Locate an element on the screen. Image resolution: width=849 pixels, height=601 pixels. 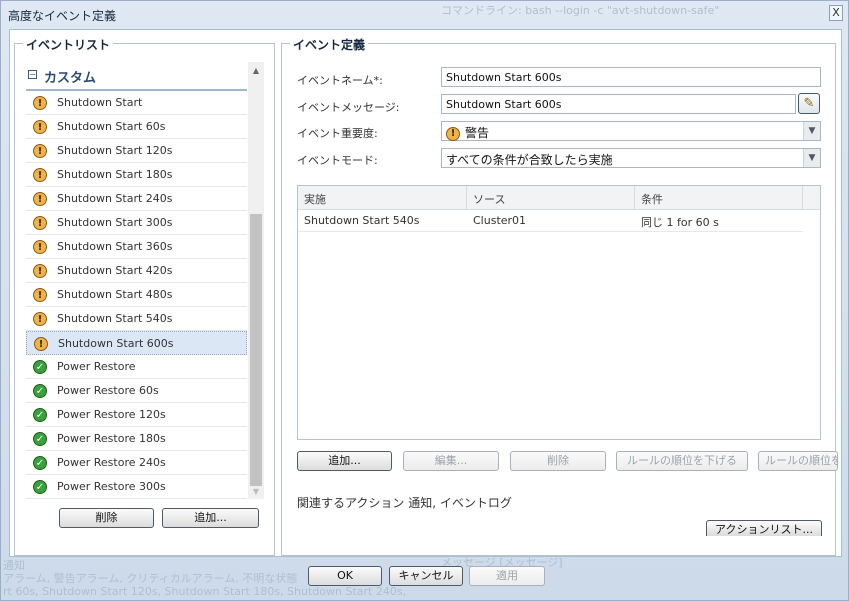
list-item-label: Power Restore 300s is located at coordinates (111, 486).